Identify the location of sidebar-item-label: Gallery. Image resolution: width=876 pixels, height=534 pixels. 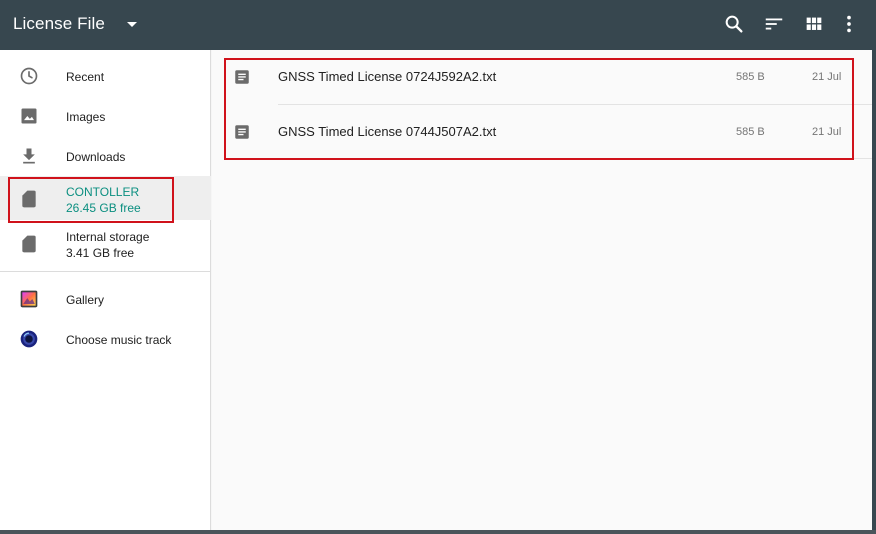
(85, 300).